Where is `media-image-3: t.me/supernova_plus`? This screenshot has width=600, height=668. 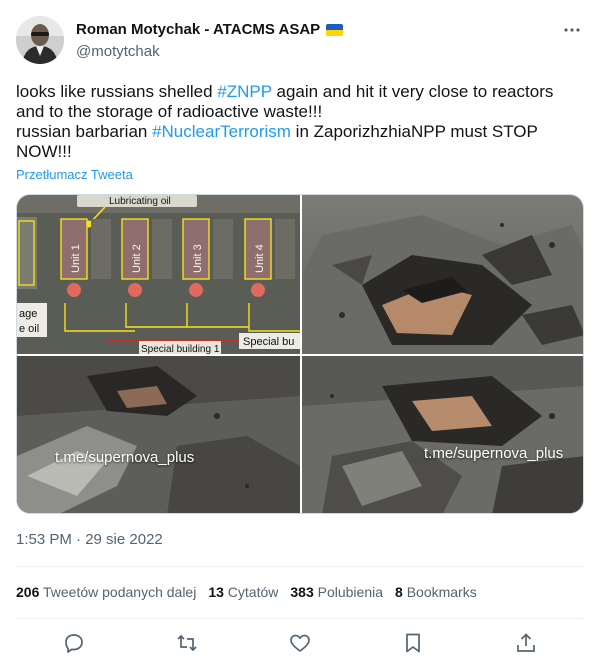 media-image-3: t.me/supernova_plus is located at coordinates (158, 434).